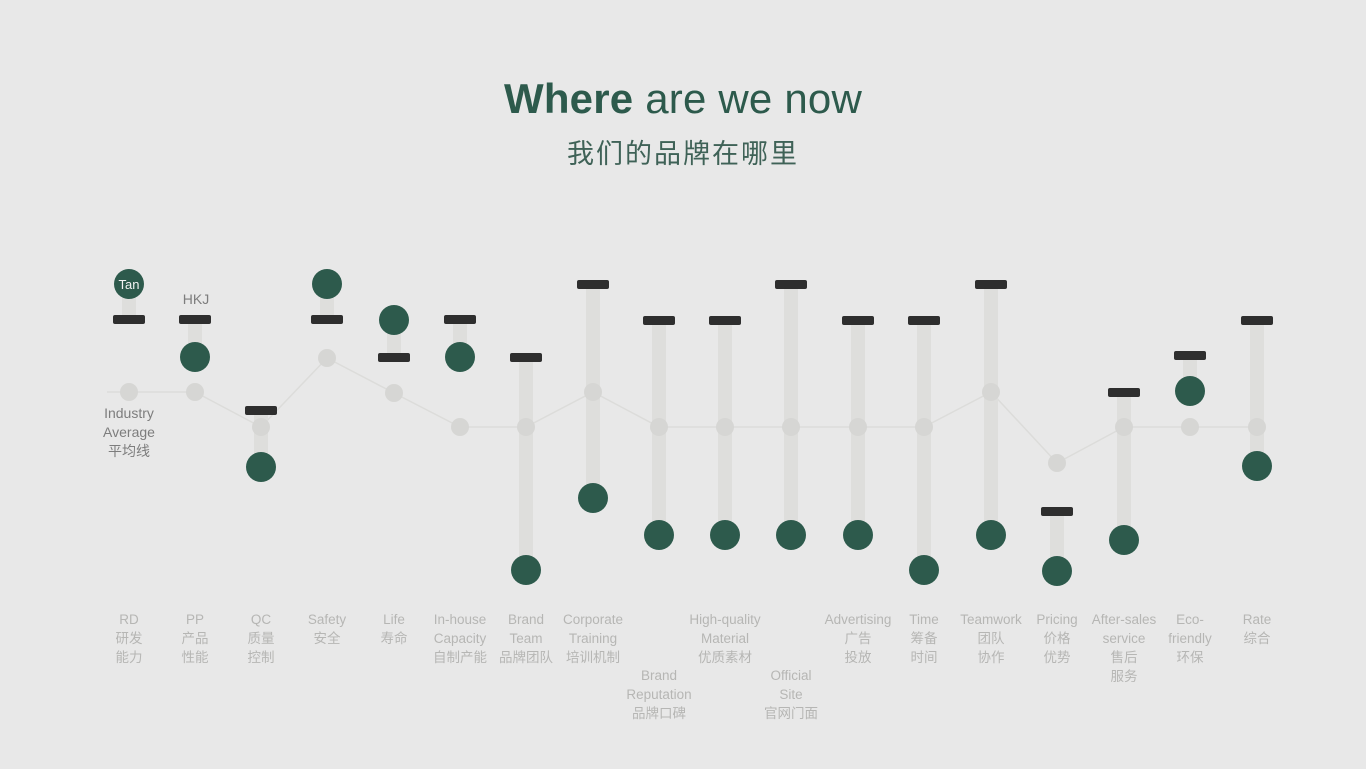 This screenshot has width=1366, height=769. I want to click on legend-label-tan: Tan, so click(129, 284).